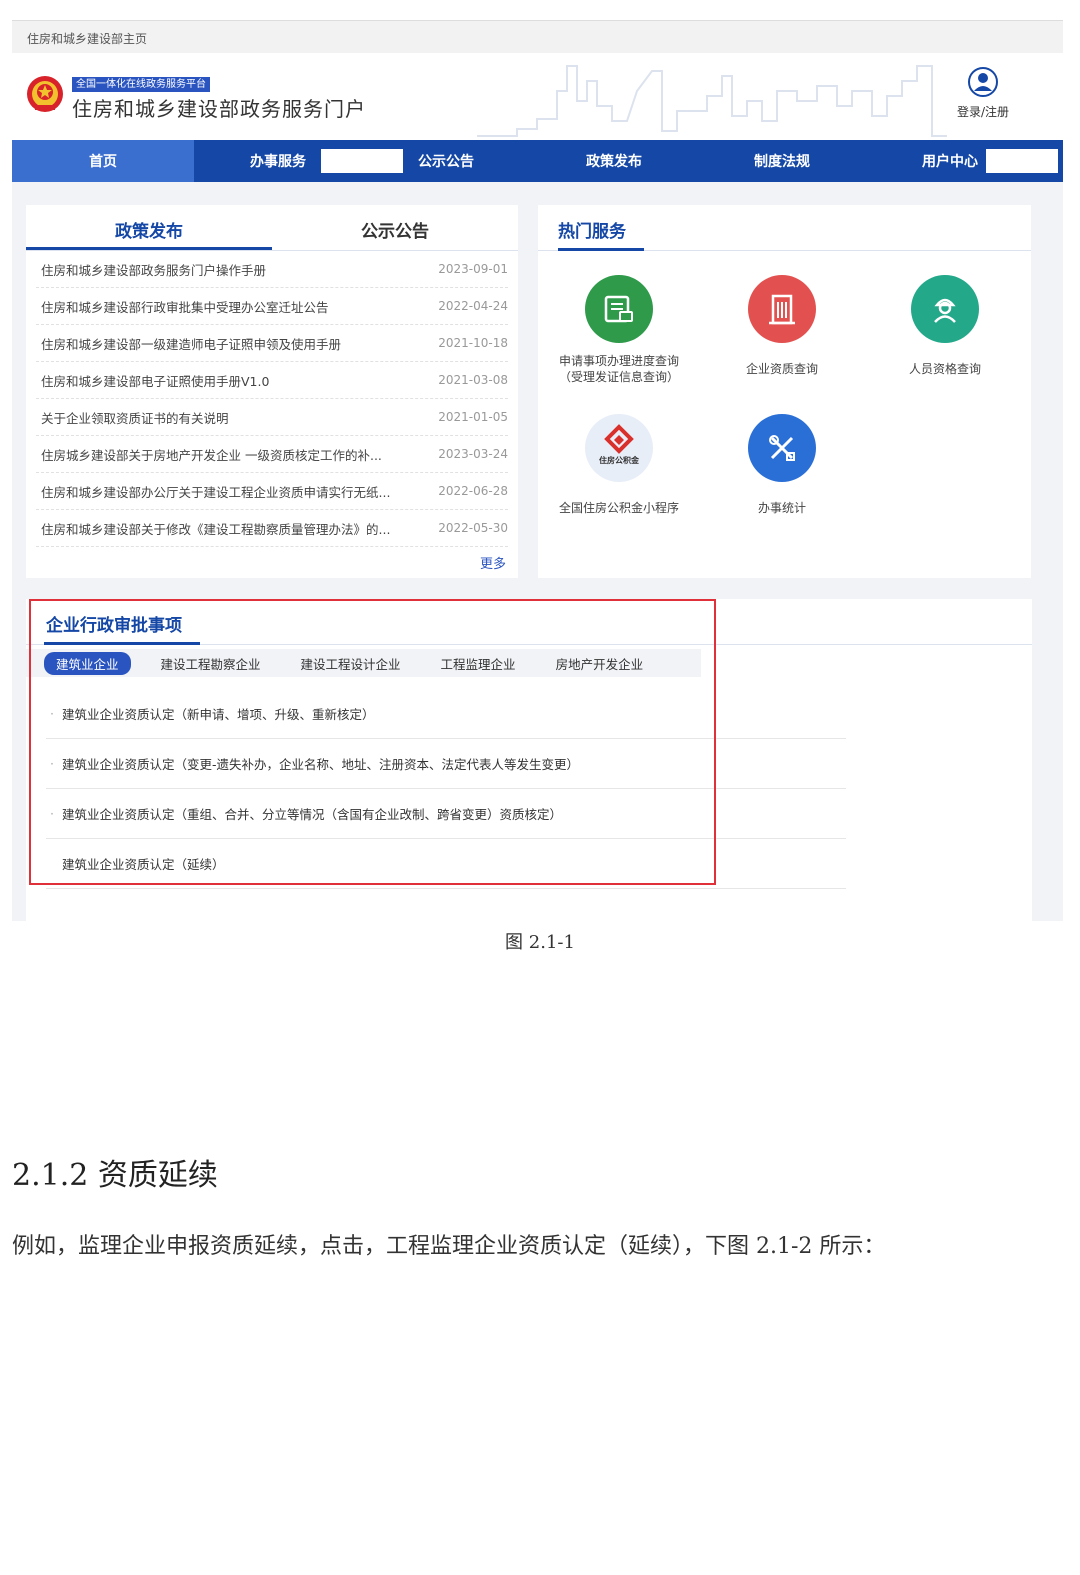 This screenshot has width=1080, height=1575. What do you see at coordinates (272, 454) in the screenshot?
I see `news-item: 住房城乡建设部关于房地产开发企业 一级资质核定工作的补... 2023-03-24` at bounding box center [272, 454].